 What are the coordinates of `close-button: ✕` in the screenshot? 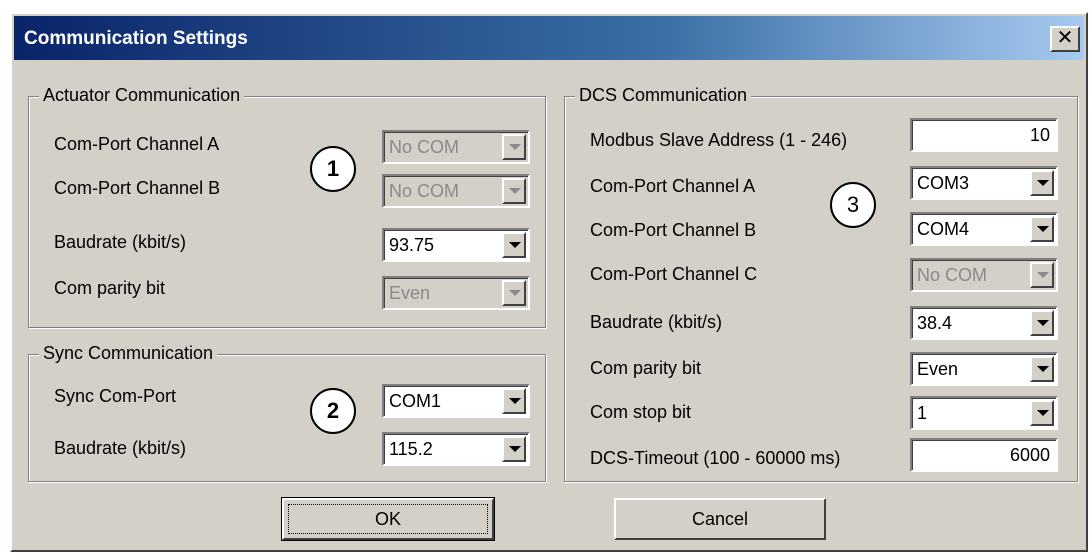 It's located at (1065, 39).